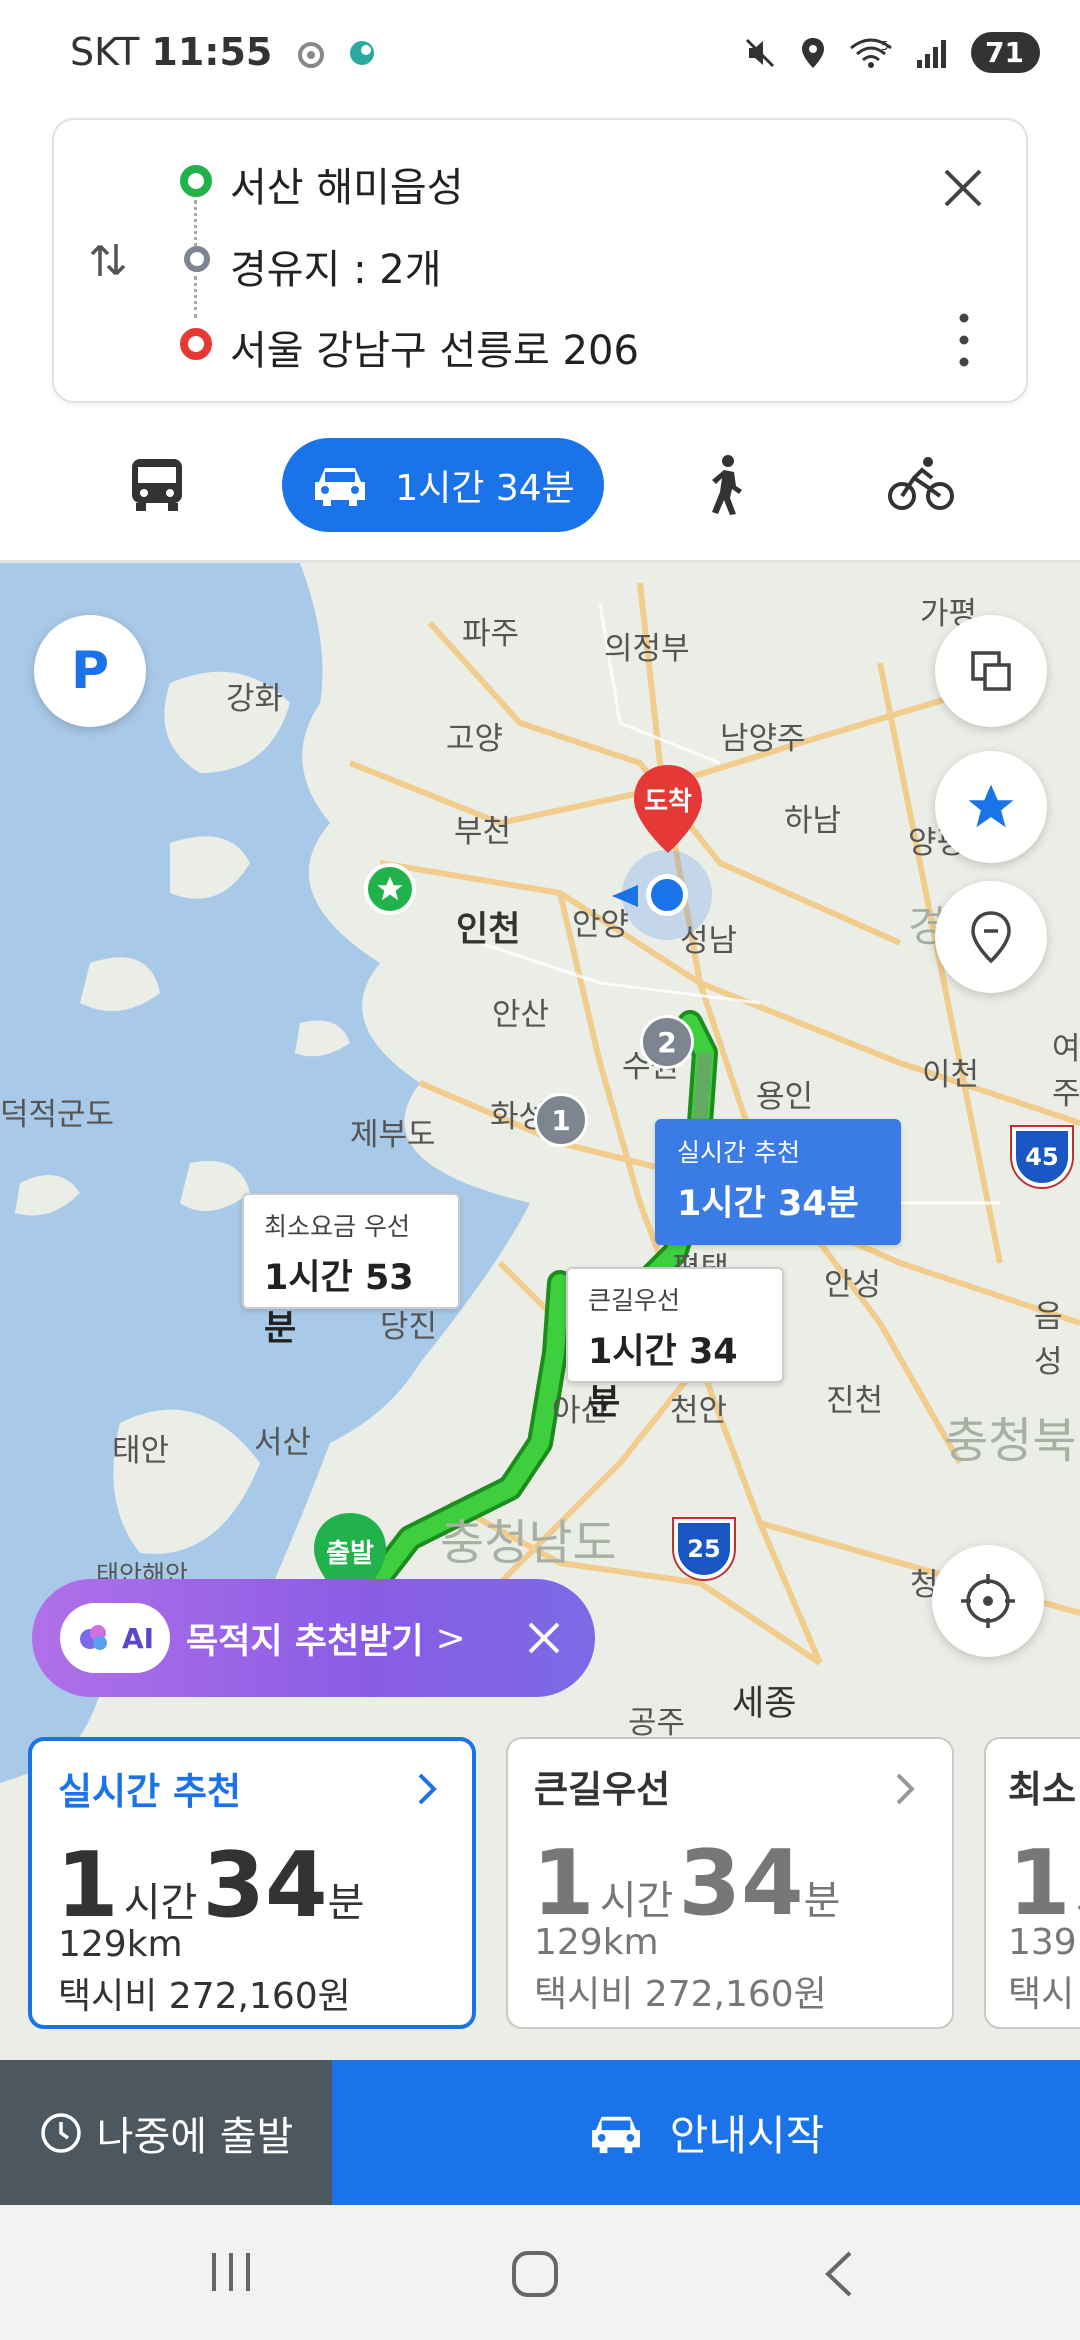 The image size is (1080, 2340). I want to click on place-label: 여주, so click(1066, 1071).